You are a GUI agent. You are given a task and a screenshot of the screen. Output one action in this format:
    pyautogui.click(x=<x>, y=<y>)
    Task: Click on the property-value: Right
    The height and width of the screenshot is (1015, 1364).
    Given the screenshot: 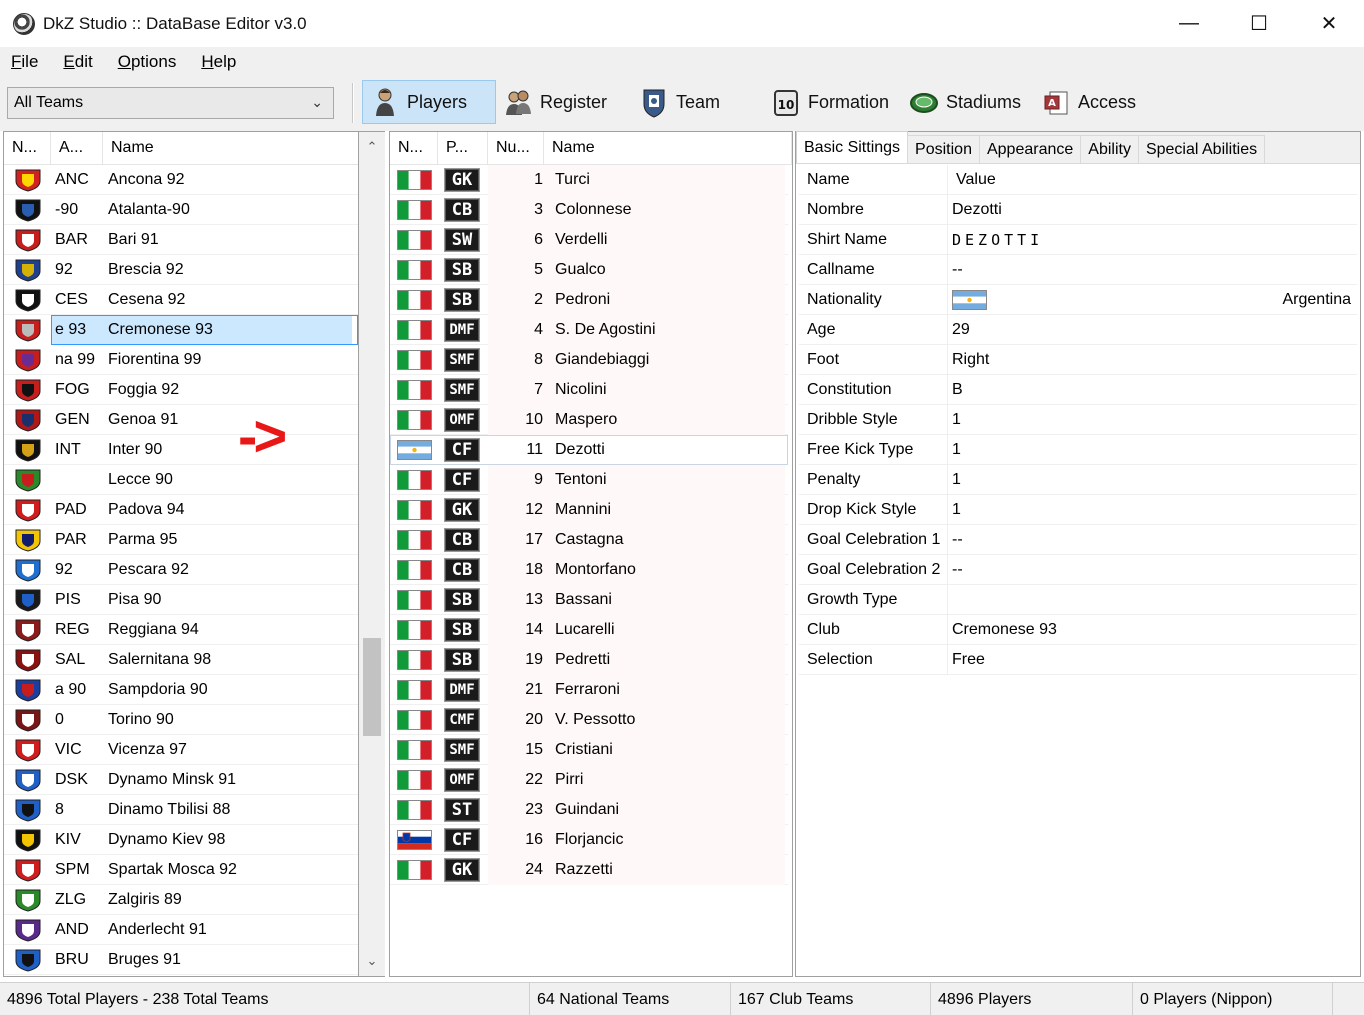 What is the action you would take?
    pyautogui.click(x=1152, y=360)
    